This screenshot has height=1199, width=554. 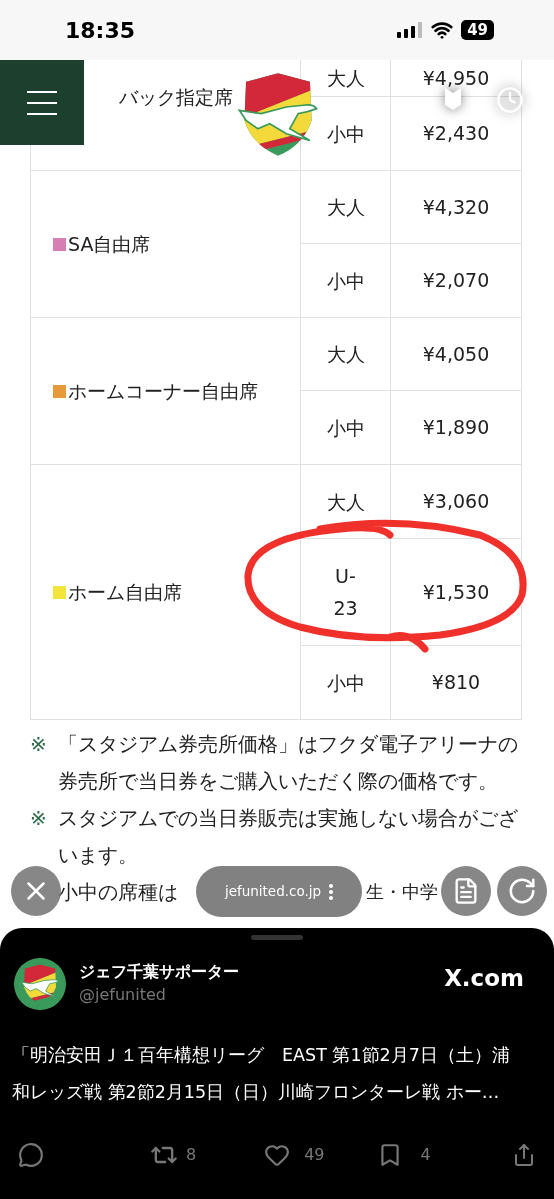 What do you see at coordinates (31, 1155) in the screenshot?
I see `reply-icon` at bounding box center [31, 1155].